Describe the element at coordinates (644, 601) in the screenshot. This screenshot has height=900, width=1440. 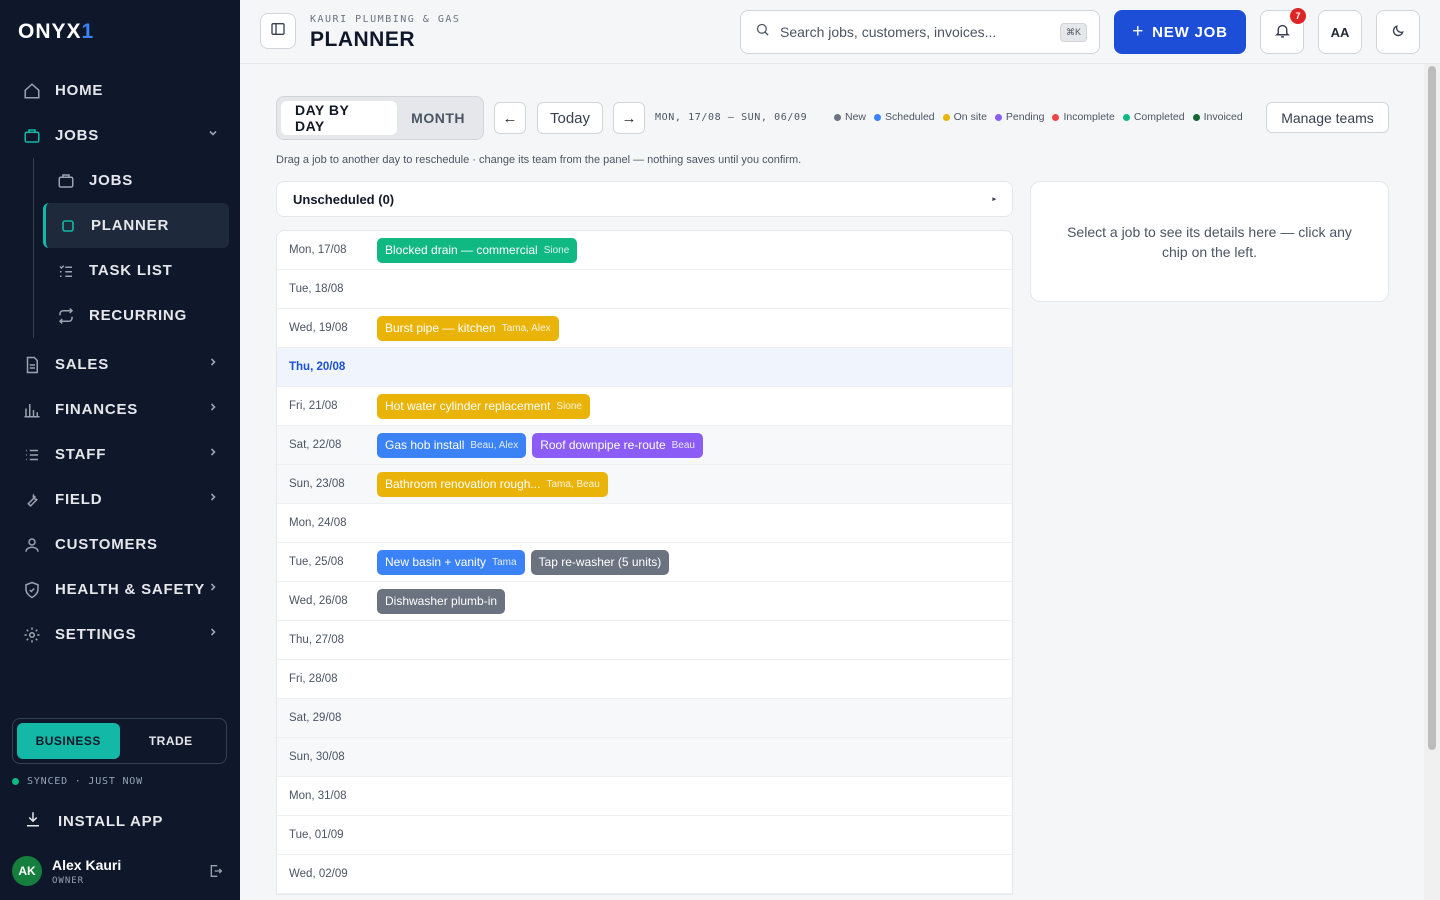
I see `day-row: Wed, 26/08 Dishwasher plumb-in` at that location.